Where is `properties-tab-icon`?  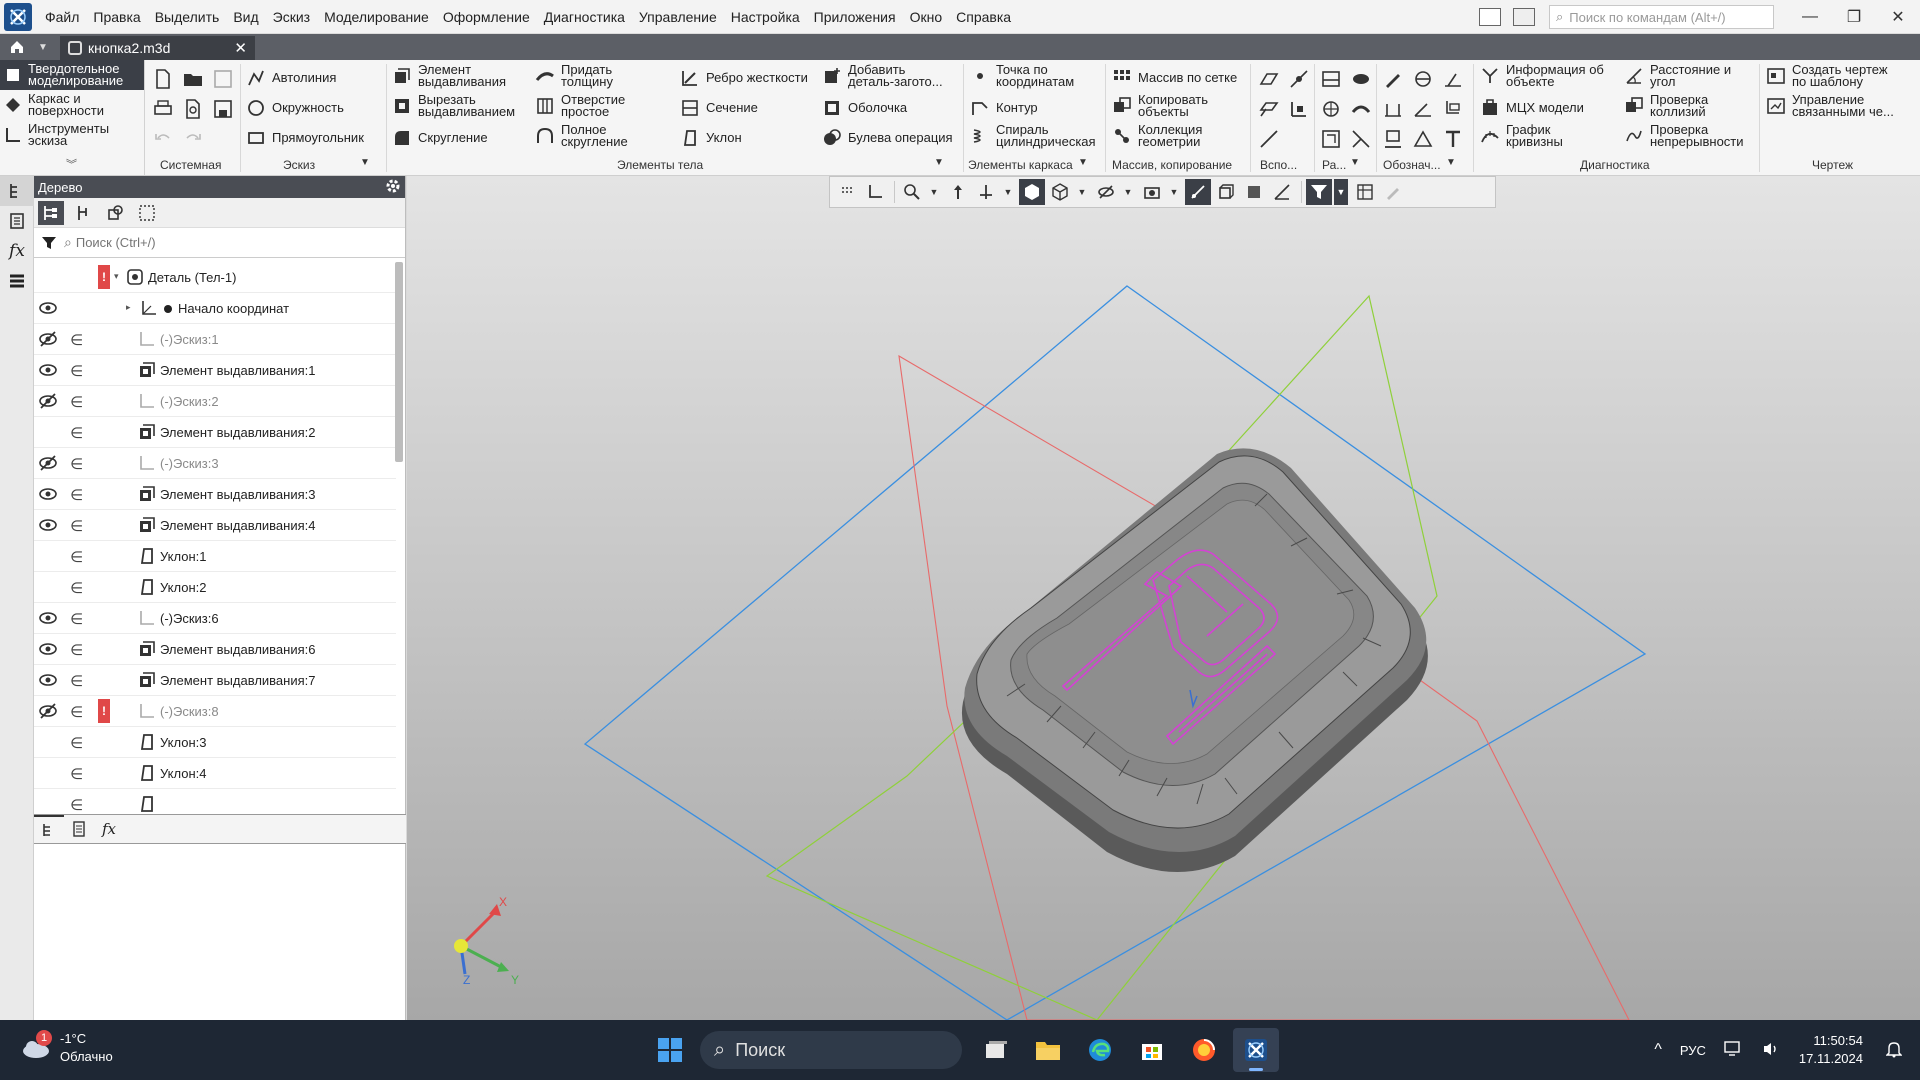 properties-tab-icon is located at coordinates (79, 829).